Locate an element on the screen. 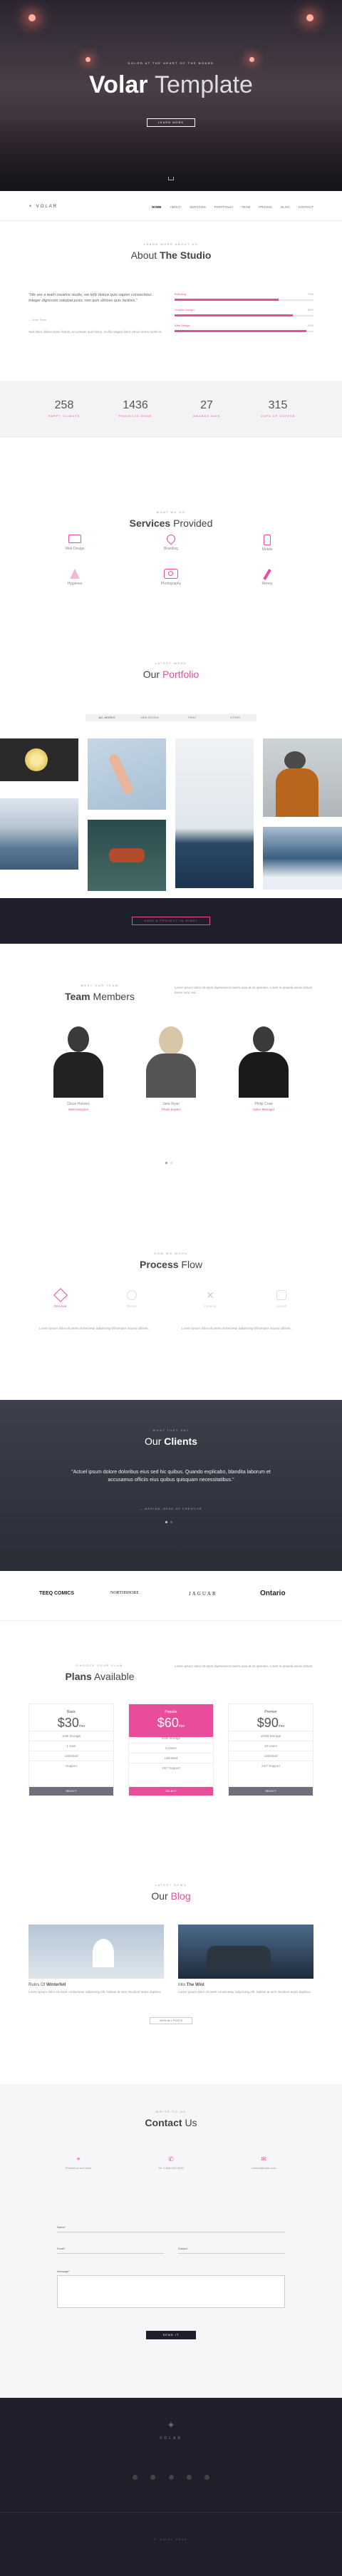 The width and height of the screenshot is (342, 2576). subject-field is located at coordinates (231, 2253).